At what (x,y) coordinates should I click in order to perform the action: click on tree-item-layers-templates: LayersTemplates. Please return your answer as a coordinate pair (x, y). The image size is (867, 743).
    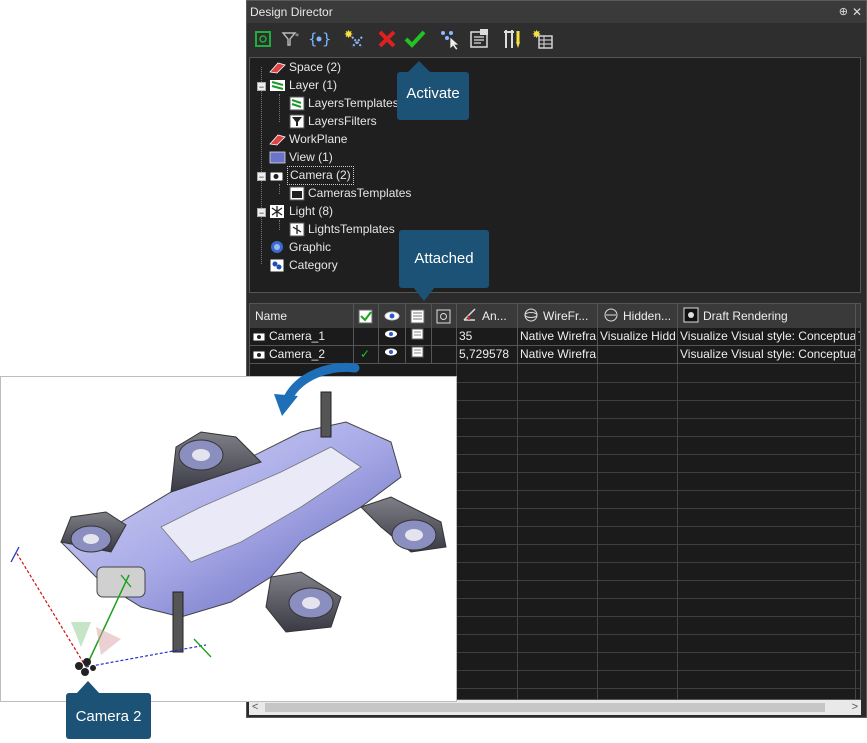
    Looking at the image, I should click on (339, 103).